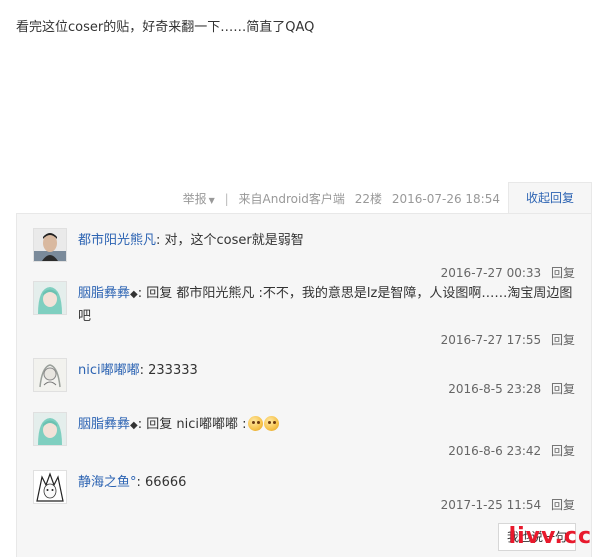 This screenshot has height=557, width=600. Describe the element at coordinates (326, 483) in the screenshot. I see `reply-content: 静海之鱼°: 66666` at that location.